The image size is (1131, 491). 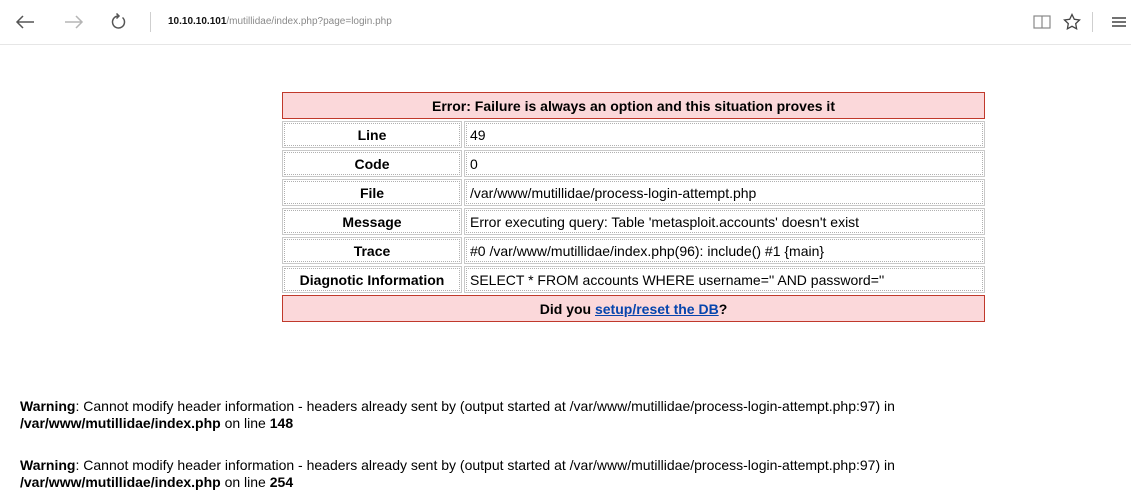 I want to click on table-row: Code 0, so click(x=633, y=163).